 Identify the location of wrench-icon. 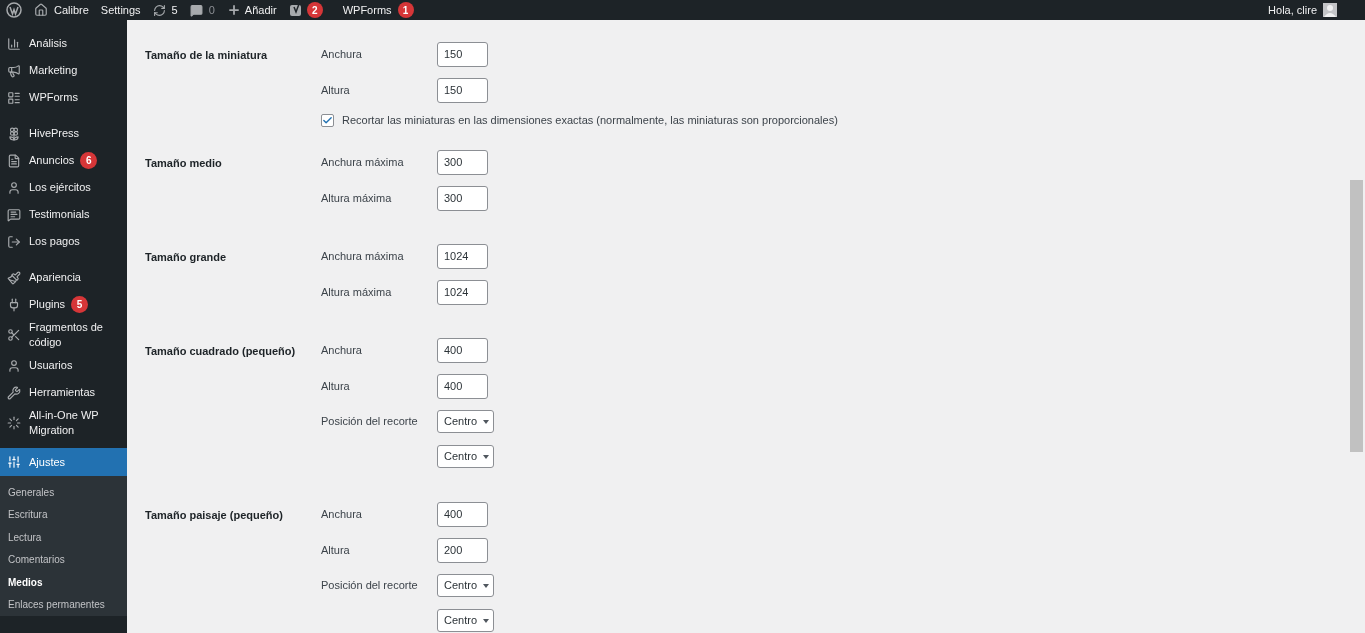
(14, 392).